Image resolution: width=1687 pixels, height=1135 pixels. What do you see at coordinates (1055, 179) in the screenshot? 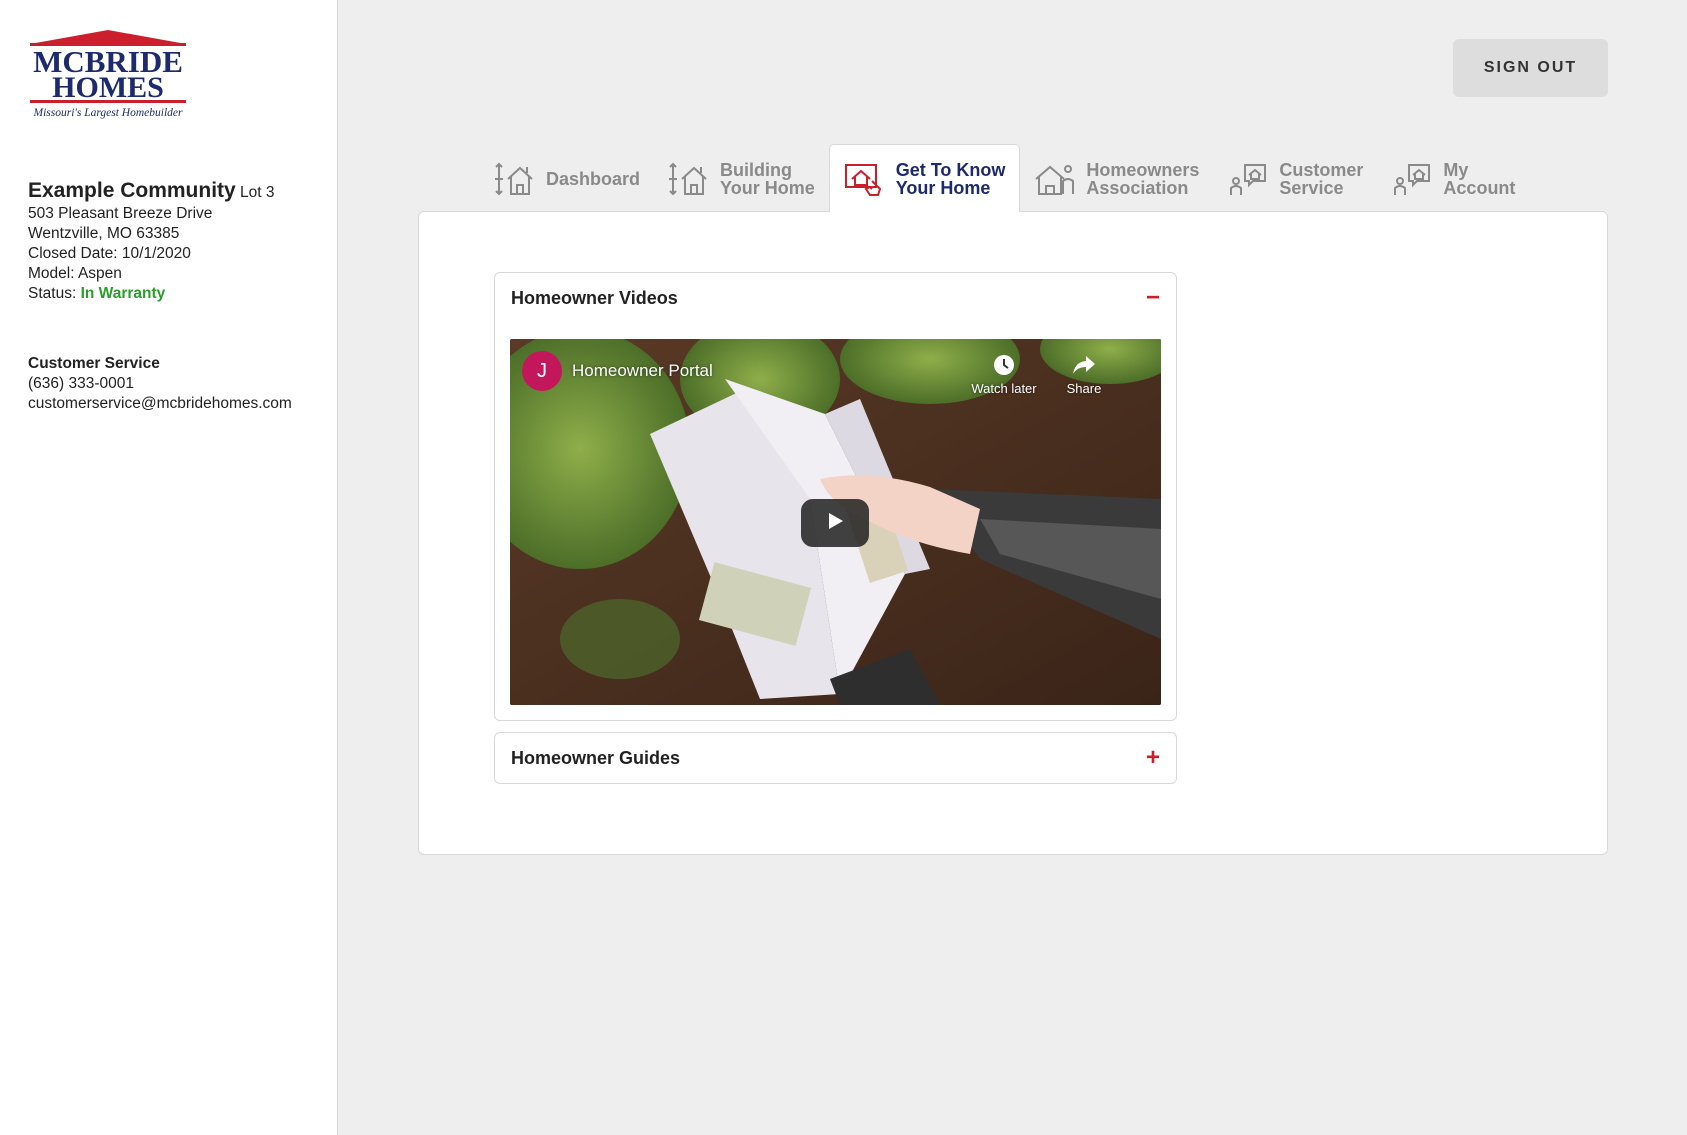
I see `house-people-icon` at bounding box center [1055, 179].